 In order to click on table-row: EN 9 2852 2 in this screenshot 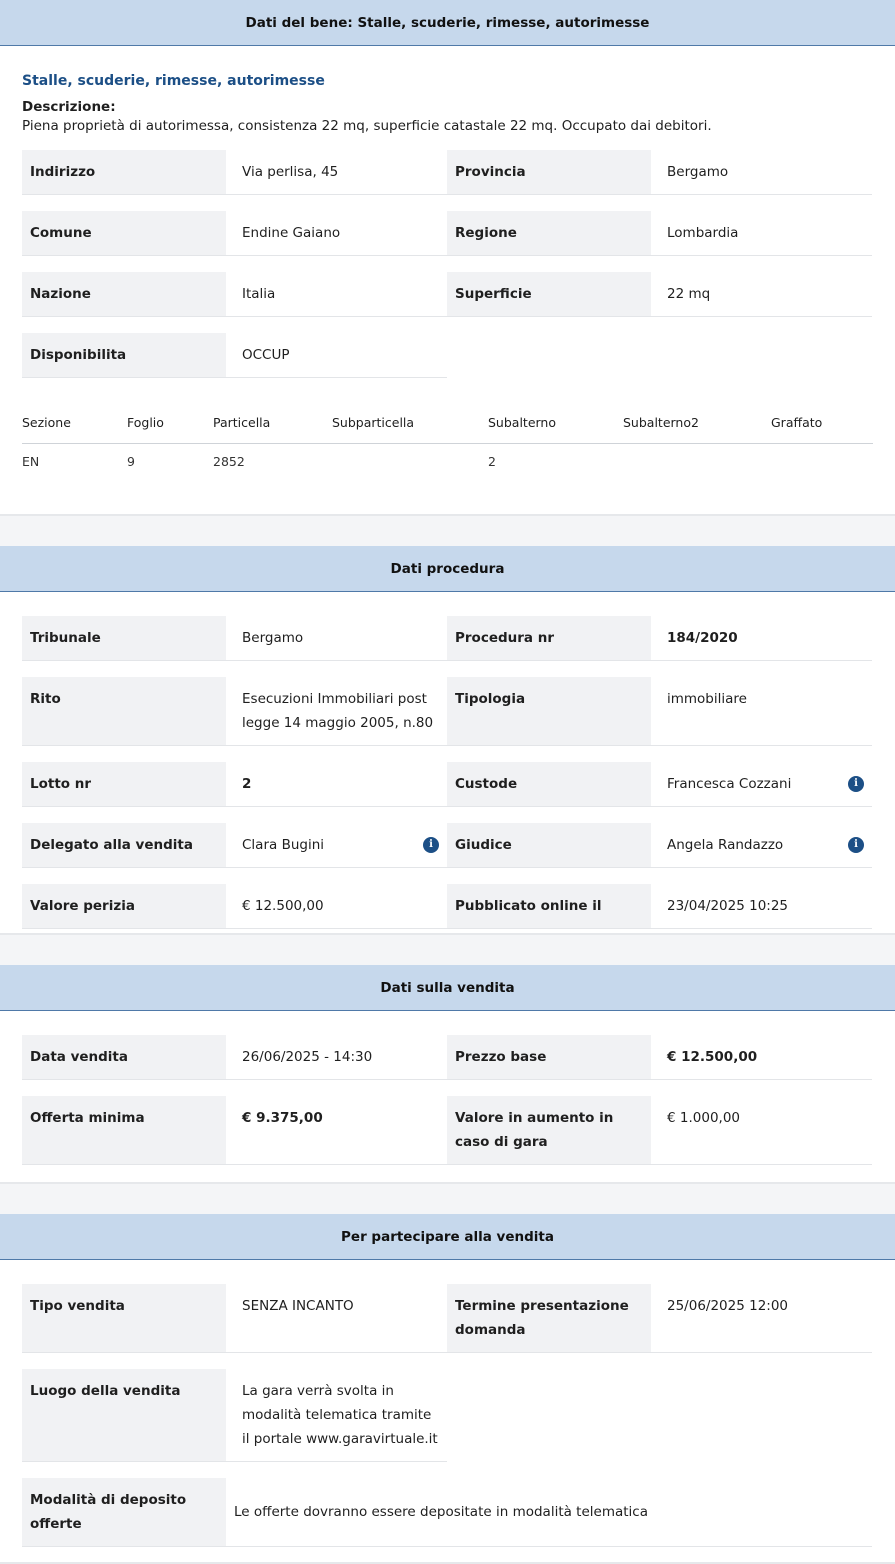, I will do `click(447, 469)`.